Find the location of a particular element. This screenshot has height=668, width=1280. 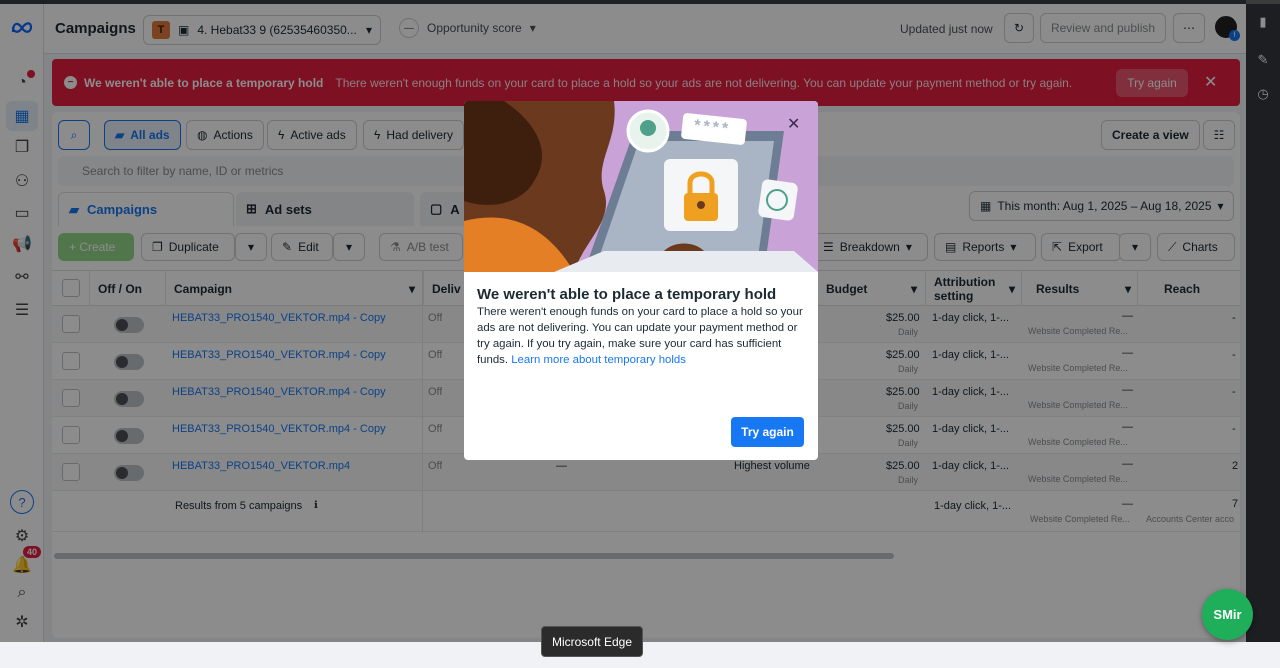

password-mask: **** is located at coordinates (712, 127).